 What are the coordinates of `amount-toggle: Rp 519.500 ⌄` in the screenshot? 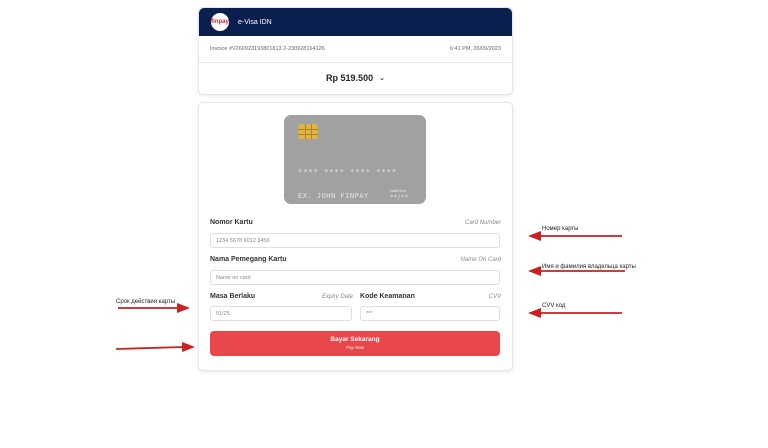 It's located at (355, 78).